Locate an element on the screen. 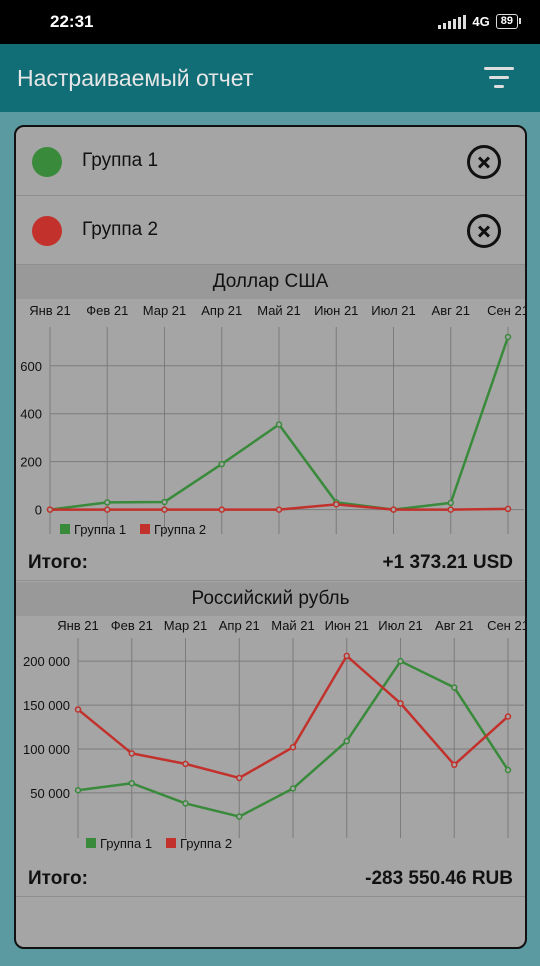 Image resolution: width=540 pixels, height=966 pixels. y-tick-label: 200 000 is located at coordinates (46, 661).